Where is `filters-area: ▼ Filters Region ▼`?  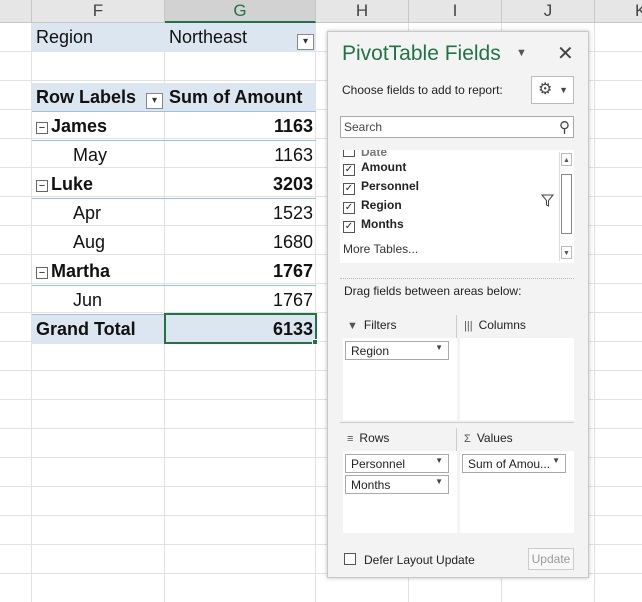 filters-area: ▼ Filters Region ▼ is located at coordinates (400, 367).